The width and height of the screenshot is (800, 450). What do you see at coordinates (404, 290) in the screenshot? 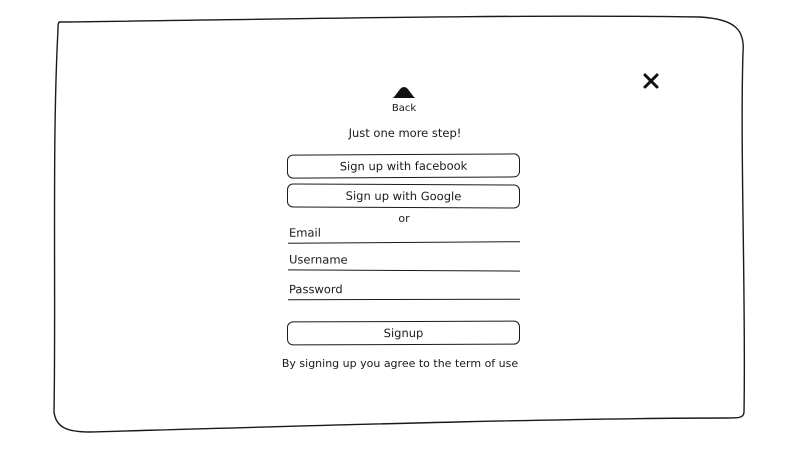
I see `password-field` at bounding box center [404, 290].